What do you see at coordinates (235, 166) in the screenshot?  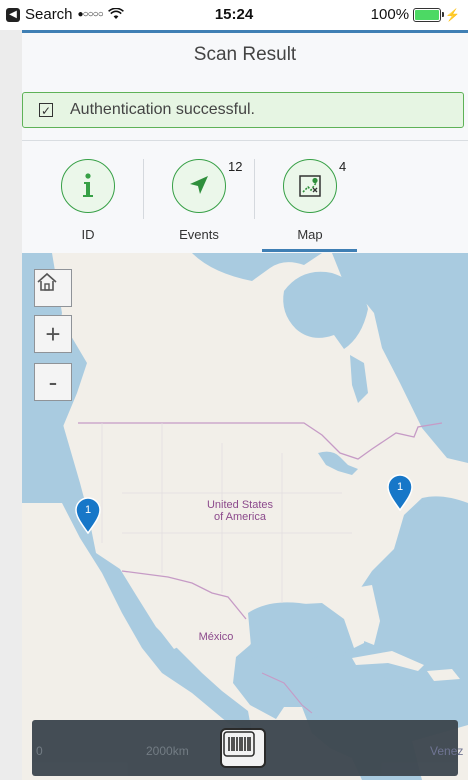 I see `events-count-badge: 12` at bounding box center [235, 166].